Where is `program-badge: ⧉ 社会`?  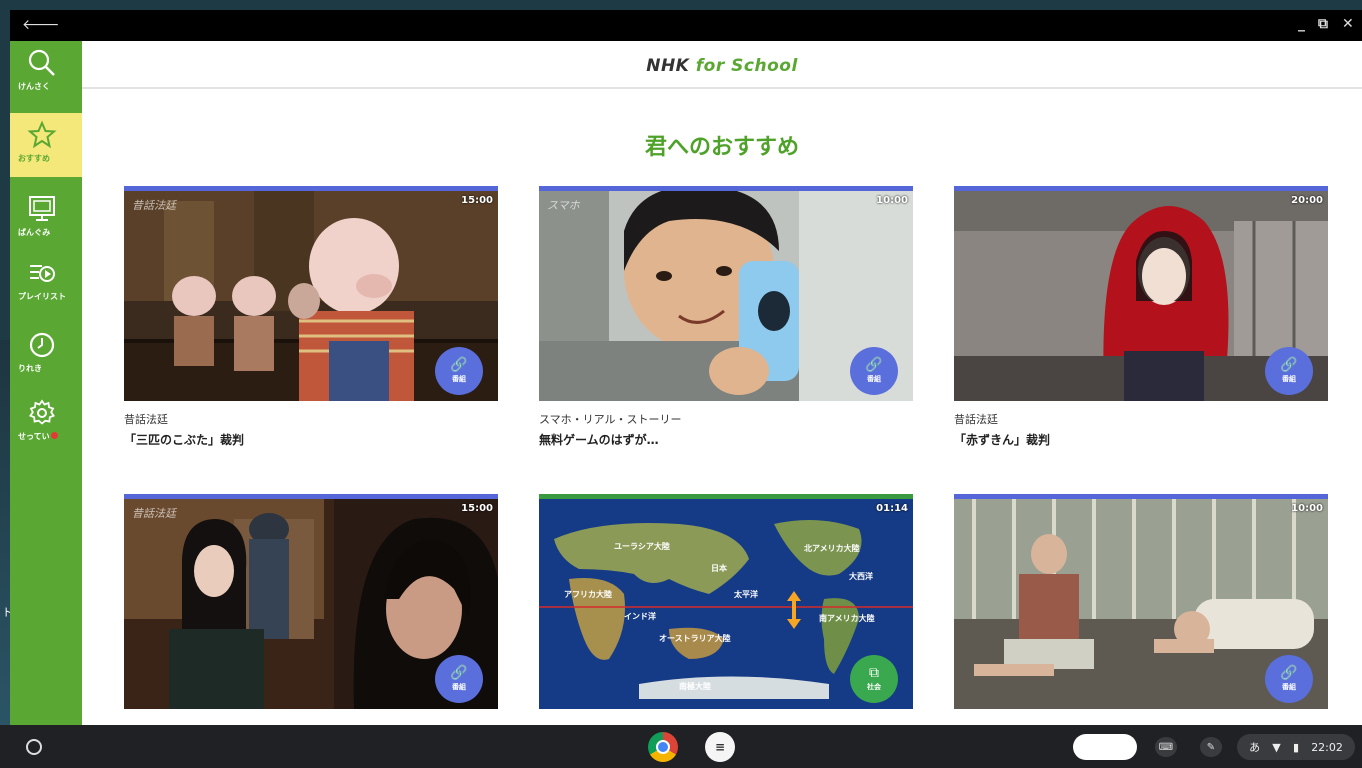 program-badge: ⧉ 社会 is located at coordinates (874, 679).